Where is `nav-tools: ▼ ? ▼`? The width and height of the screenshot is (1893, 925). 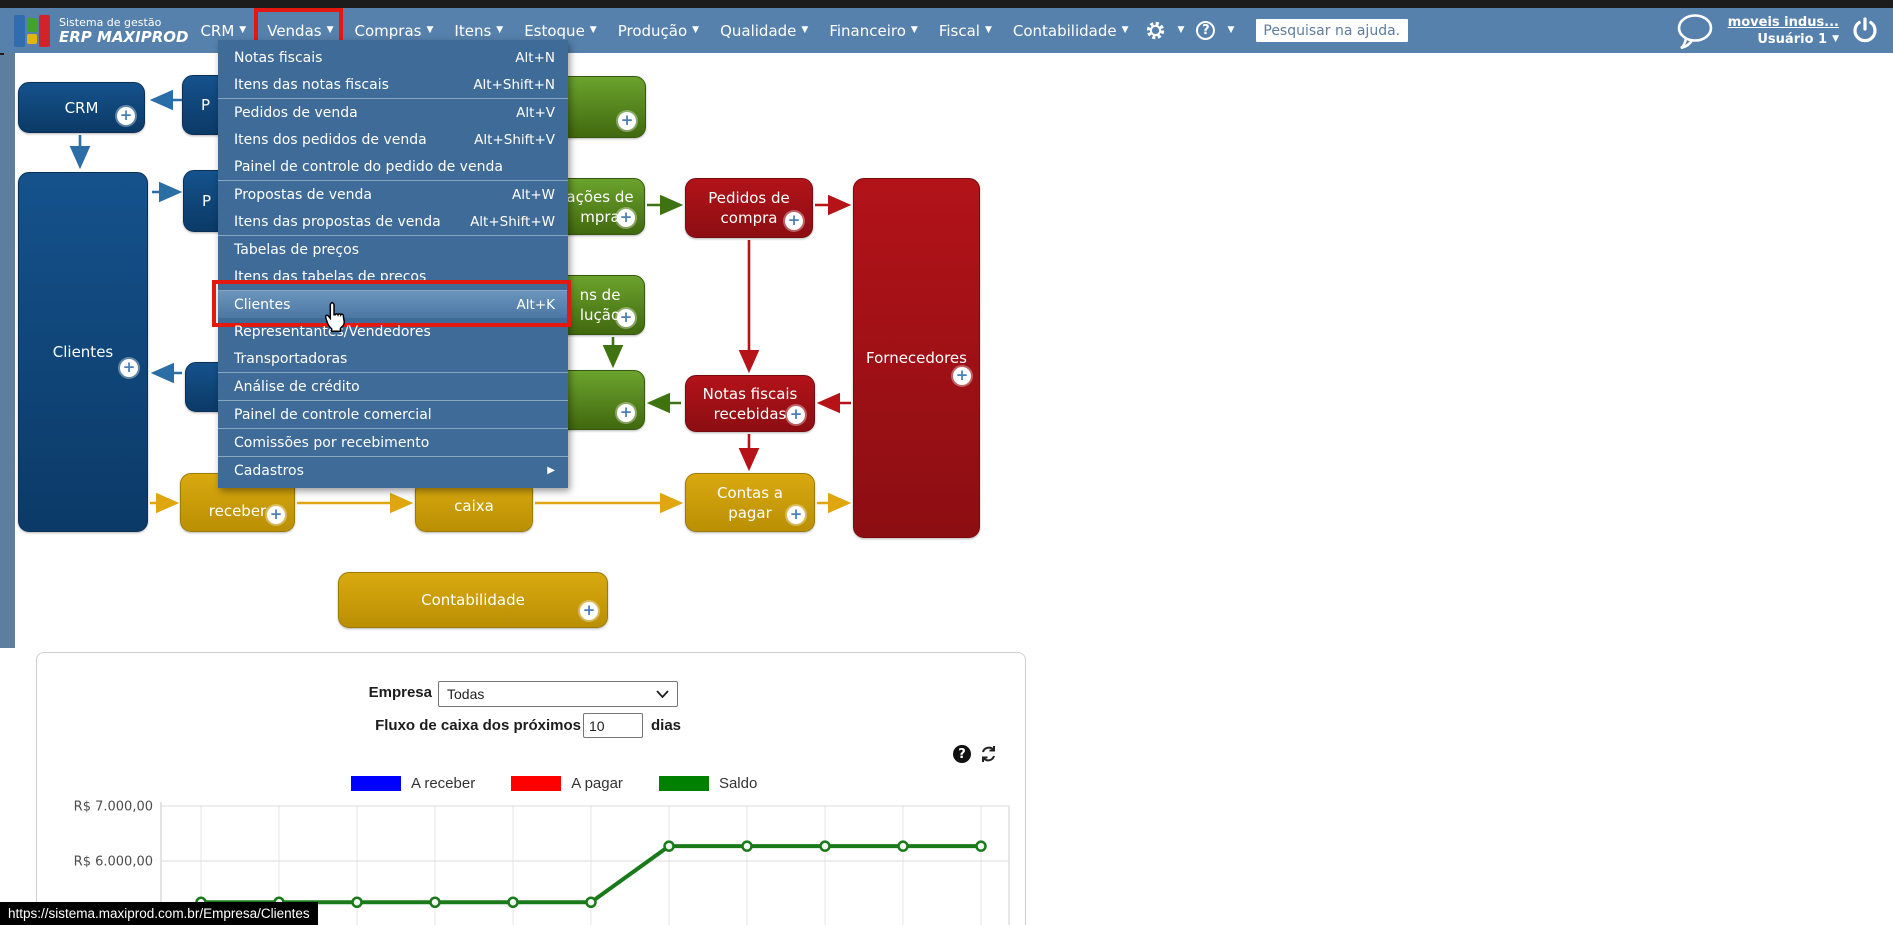 nav-tools: ▼ ? ▼ is located at coordinates (1277, 30).